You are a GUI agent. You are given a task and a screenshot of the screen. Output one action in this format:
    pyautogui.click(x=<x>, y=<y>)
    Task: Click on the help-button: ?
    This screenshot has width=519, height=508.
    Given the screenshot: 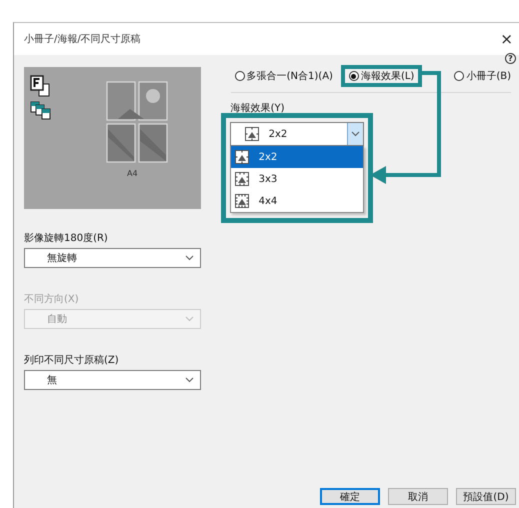 What is the action you would take?
    pyautogui.click(x=510, y=58)
    